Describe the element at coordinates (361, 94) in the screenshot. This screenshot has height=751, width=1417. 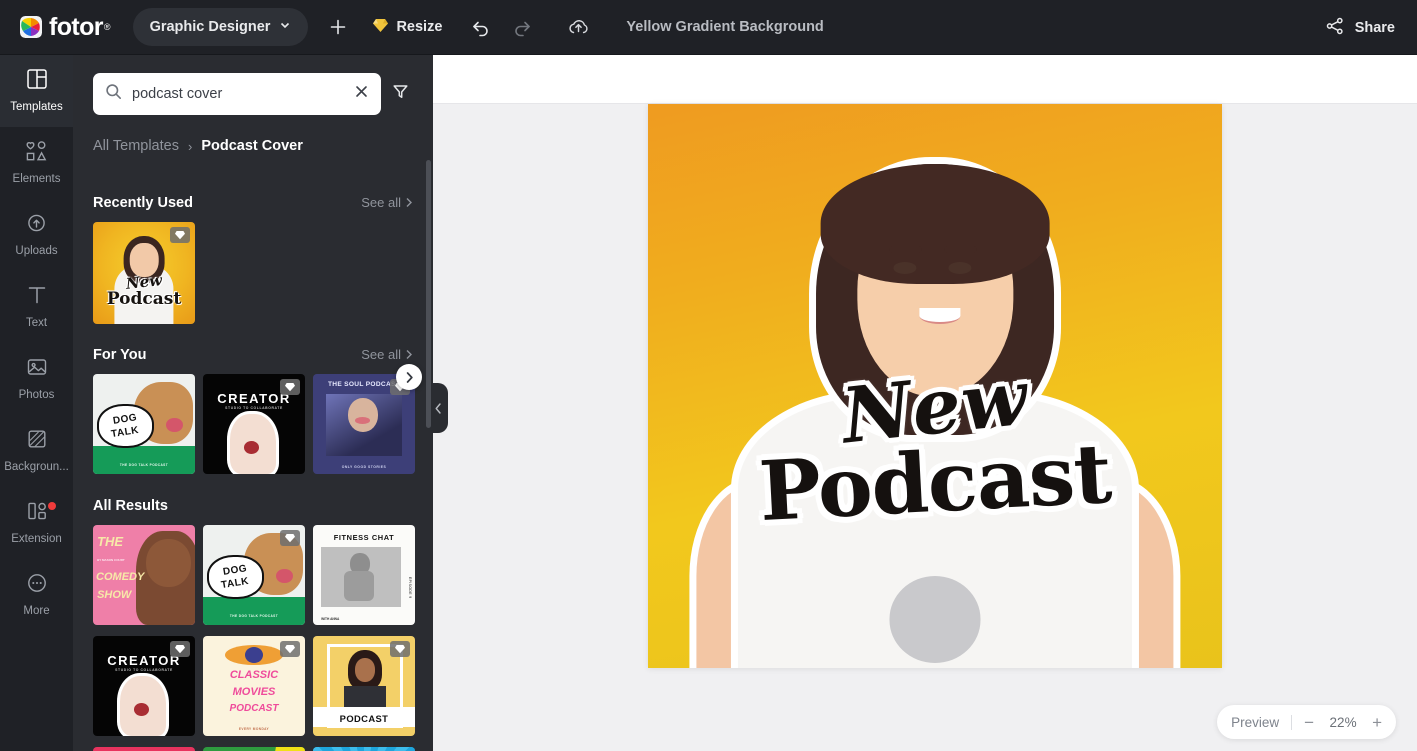
I see `clear-search-icon` at that location.